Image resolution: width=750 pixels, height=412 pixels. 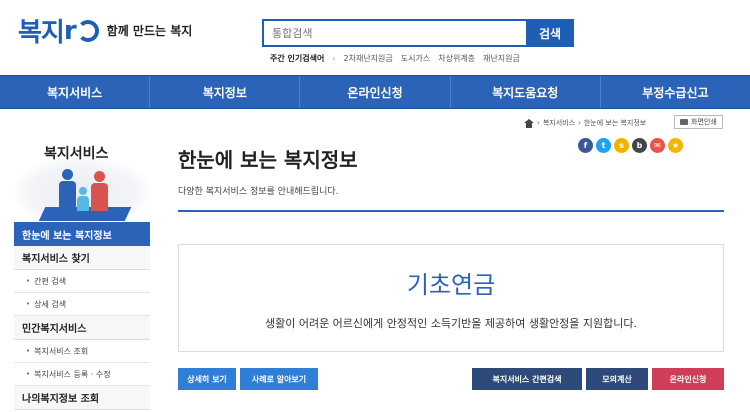 I want to click on print-button: 화면인쇄, so click(x=698, y=122).